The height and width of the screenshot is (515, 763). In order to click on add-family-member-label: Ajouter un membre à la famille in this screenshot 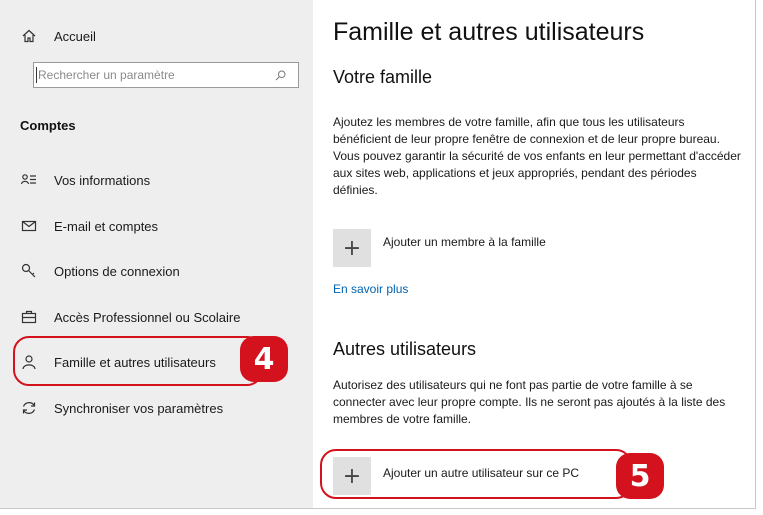, I will do `click(464, 242)`.